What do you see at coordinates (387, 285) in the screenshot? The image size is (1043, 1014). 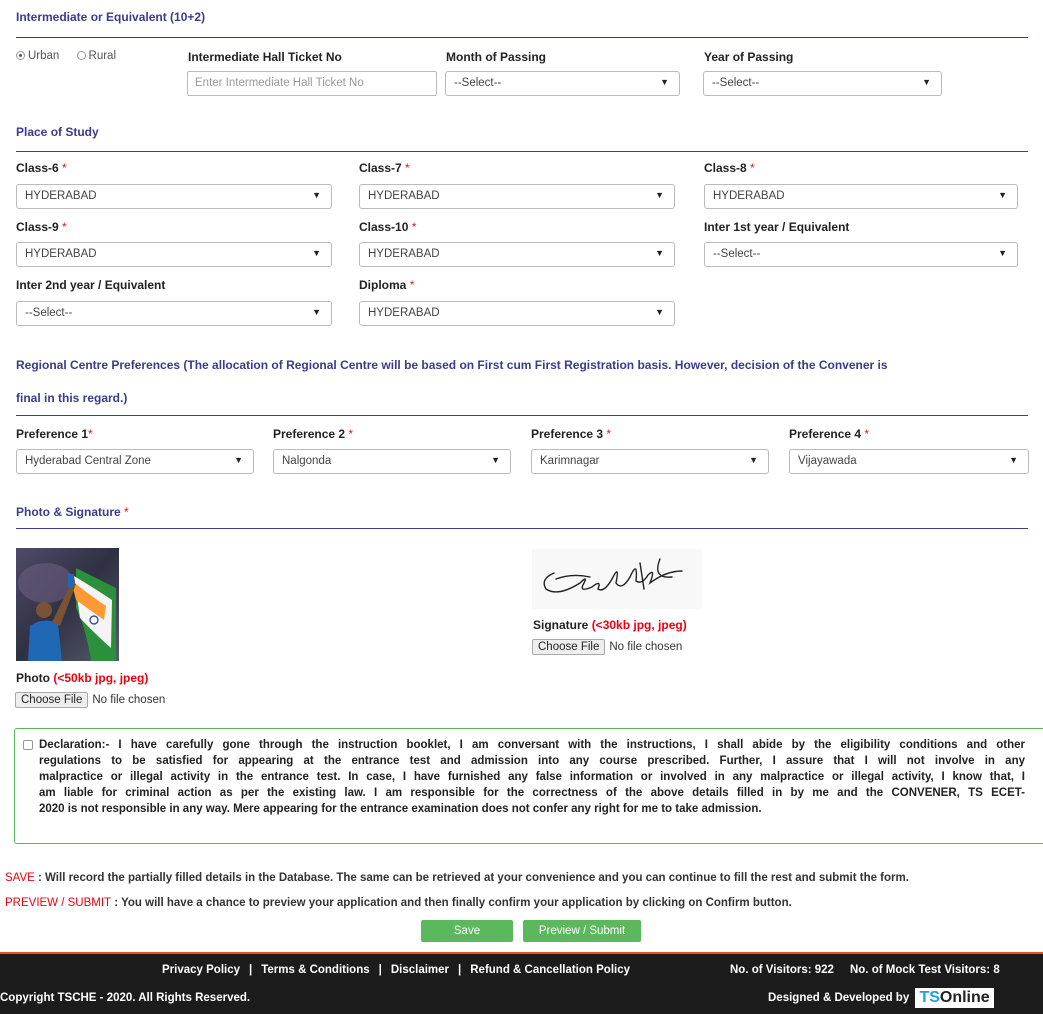 I see `diploma-label: Diploma *` at bounding box center [387, 285].